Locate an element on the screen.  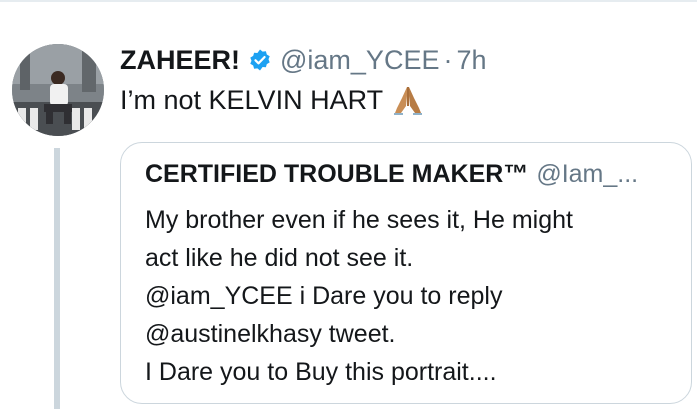
avatar is located at coordinates (58, 90).